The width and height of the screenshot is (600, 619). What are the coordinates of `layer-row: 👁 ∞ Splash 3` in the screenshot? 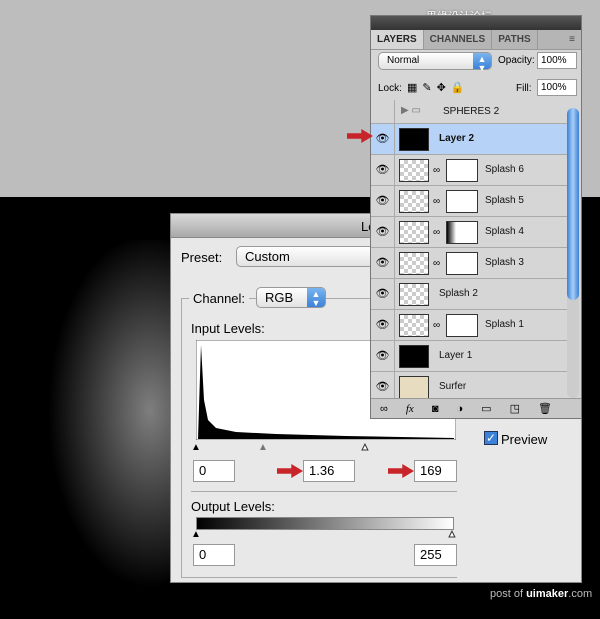 It's located at (469, 263).